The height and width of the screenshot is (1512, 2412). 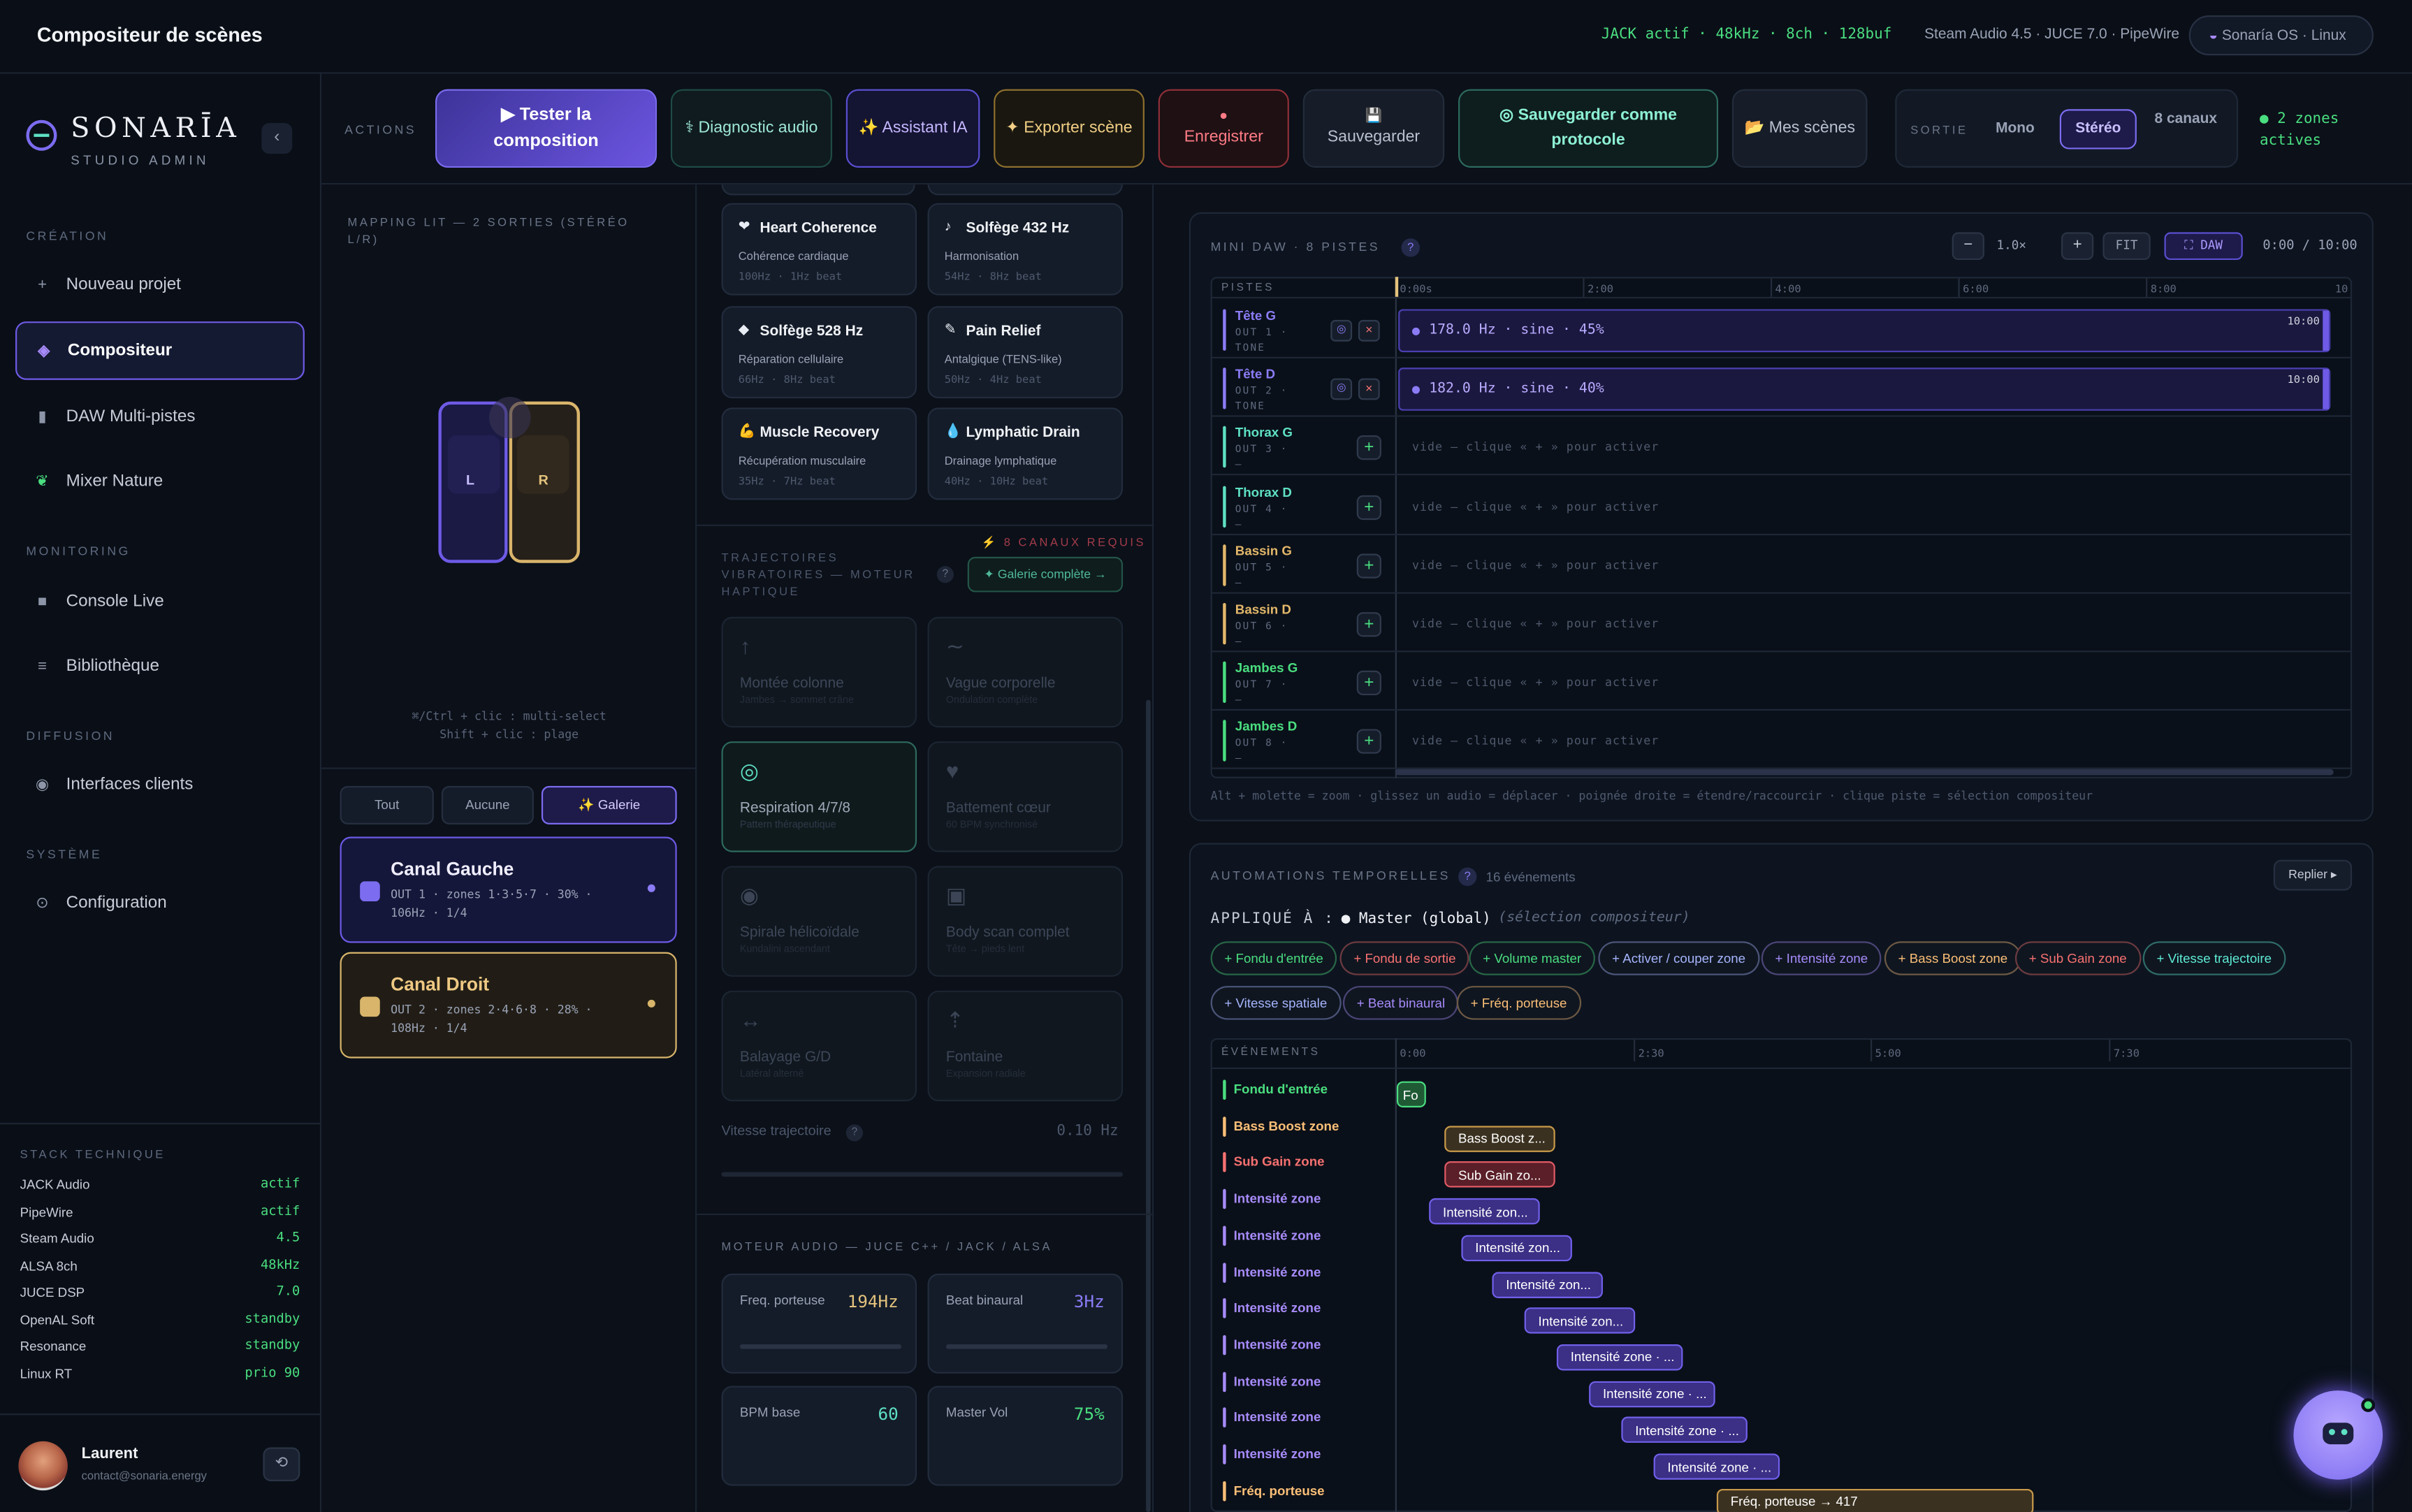 What do you see at coordinates (1400, 1003) in the screenshot?
I see `add-automation-chip: + Beat binaural` at bounding box center [1400, 1003].